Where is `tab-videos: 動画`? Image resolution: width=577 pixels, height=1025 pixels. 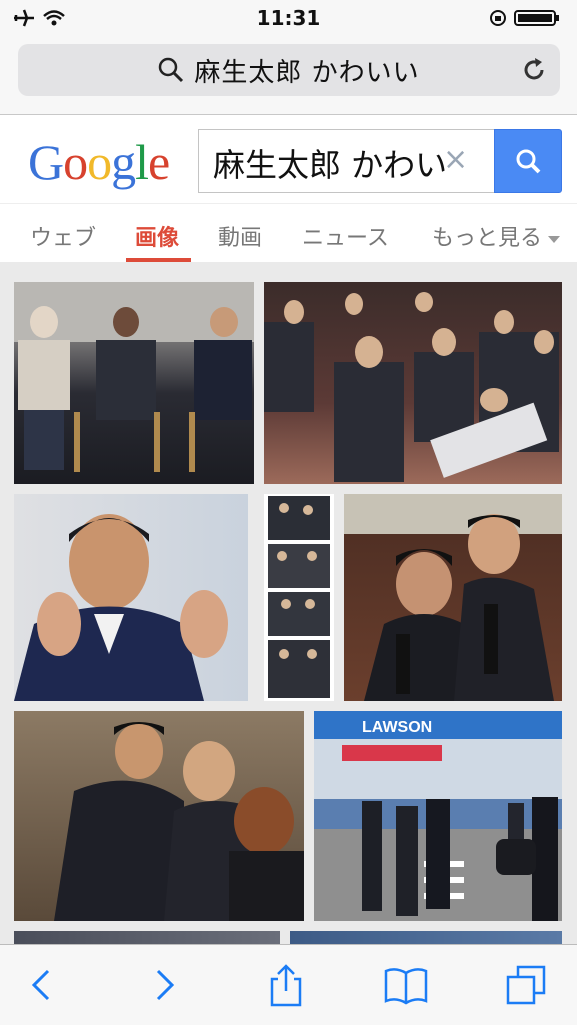 tab-videos: 動画 is located at coordinates (240, 236).